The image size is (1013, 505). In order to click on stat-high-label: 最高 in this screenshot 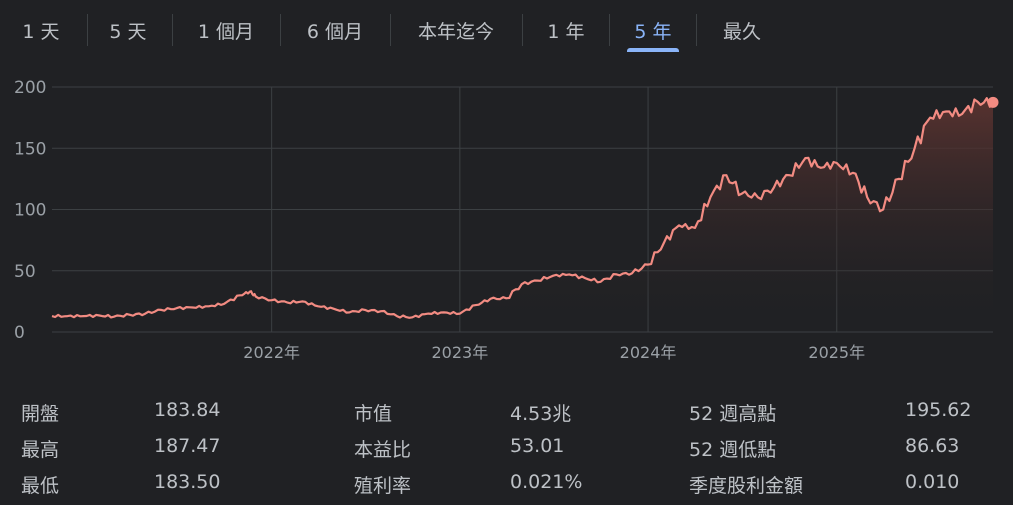, I will do `click(40, 450)`.